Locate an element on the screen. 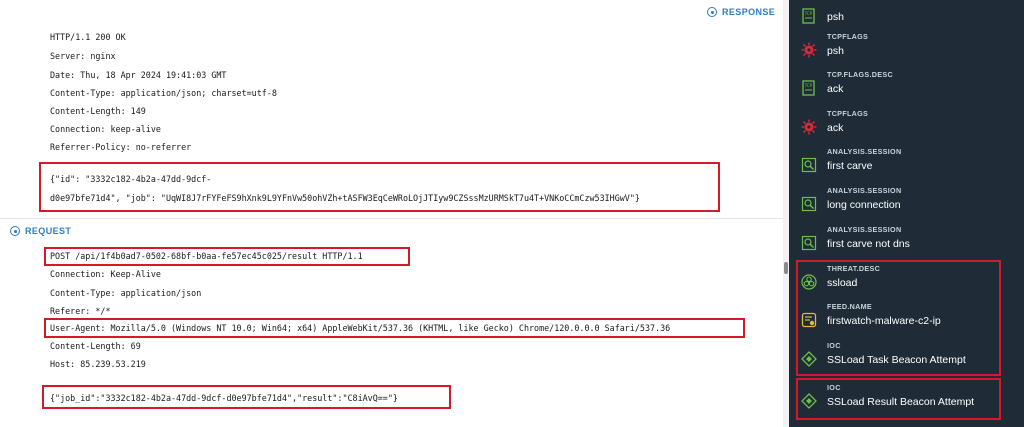 Image resolution: width=1024 pixels, height=427 pixels. request-section-header: REQUEST is located at coordinates (40, 231).